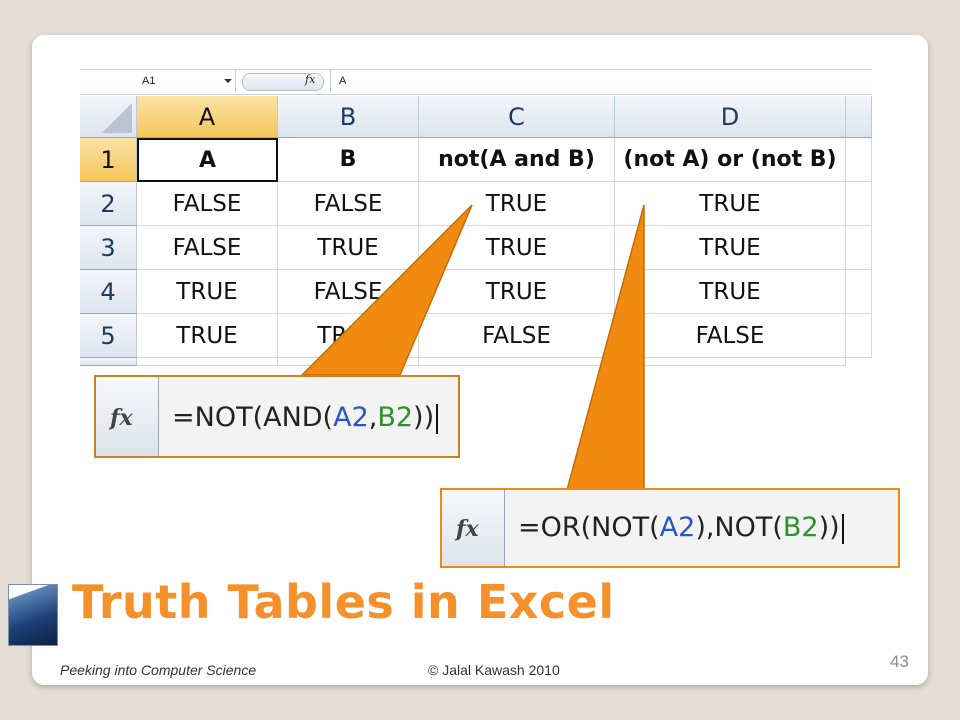 This screenshot has height=720, width=960. What do you see at coordinates (33, 615) in the screenshot?
I see `book-cover-image` at bounding box center [33, 615].